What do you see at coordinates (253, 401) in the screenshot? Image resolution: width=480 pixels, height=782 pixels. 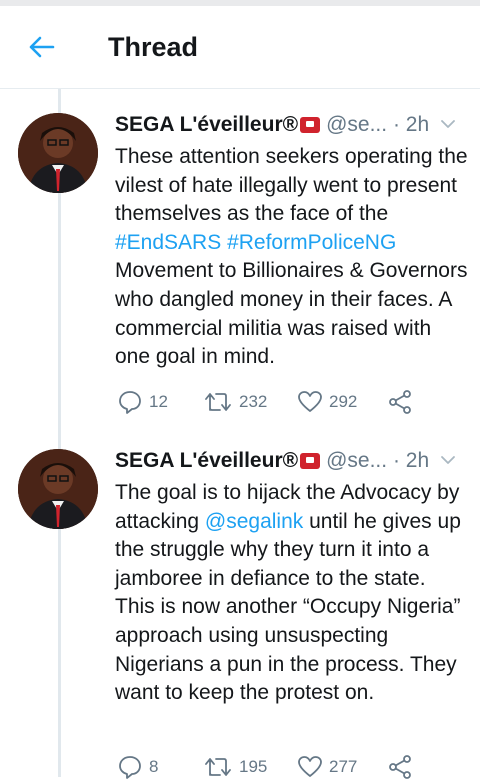 I see `retweet-count: 232` at bounding box center [253, 401].